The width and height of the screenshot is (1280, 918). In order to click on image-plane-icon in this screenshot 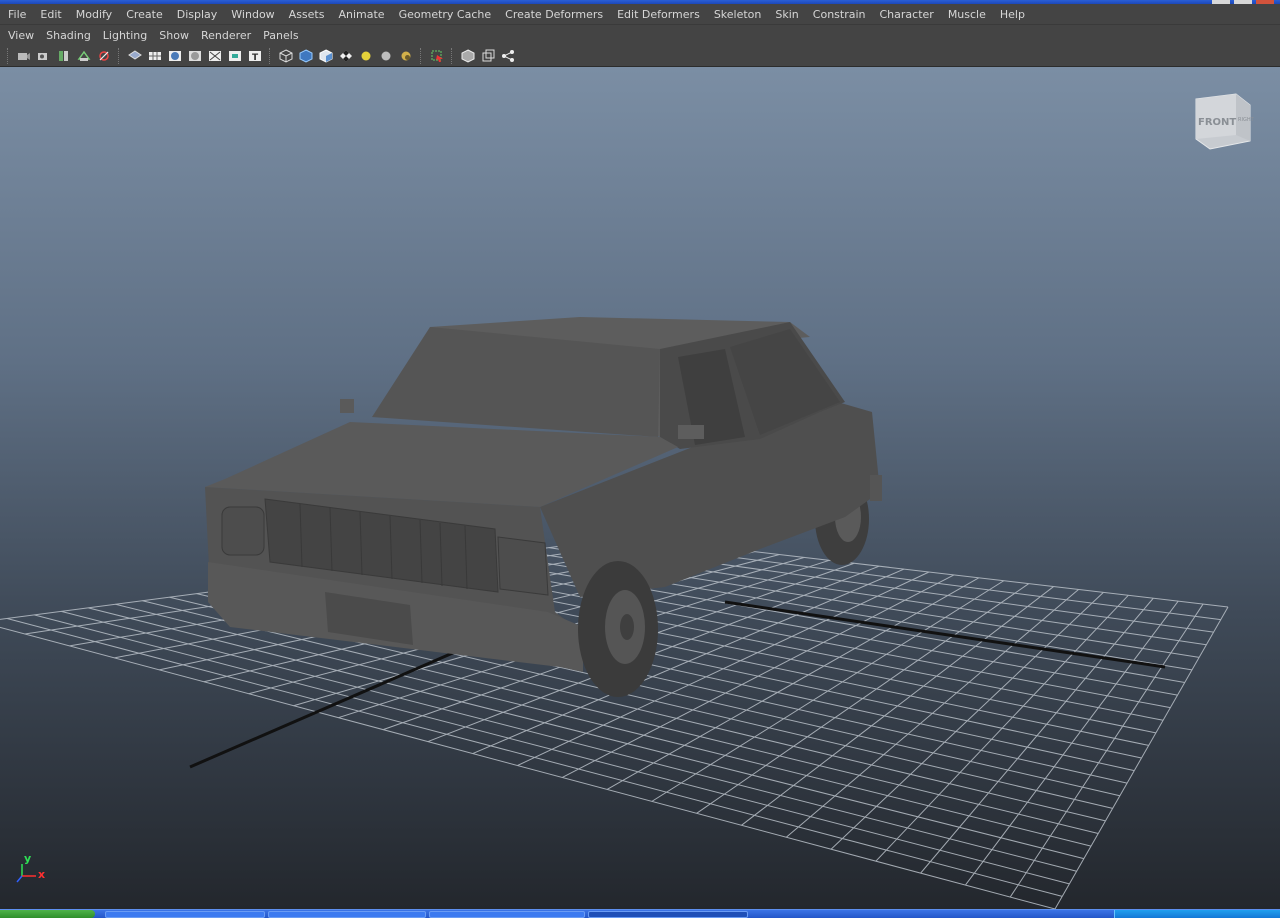, I will do `click(84, 56)`.